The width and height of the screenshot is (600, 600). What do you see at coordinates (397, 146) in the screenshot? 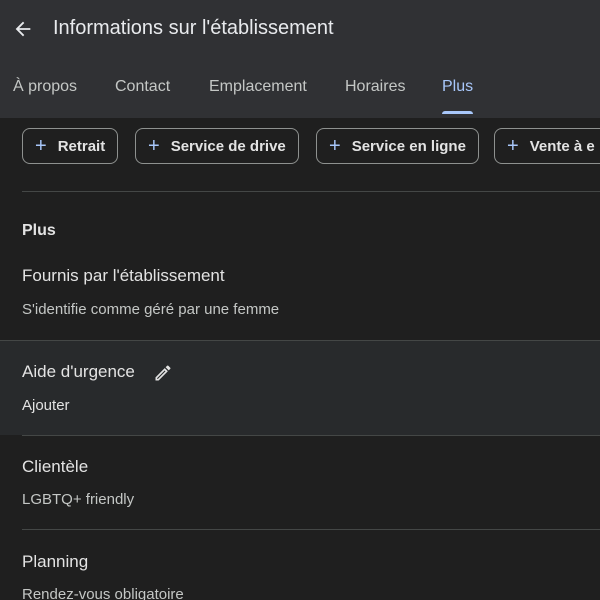
I see `chip-service-en-ligne: + Service en ligne` at bounding box center [397, 146].